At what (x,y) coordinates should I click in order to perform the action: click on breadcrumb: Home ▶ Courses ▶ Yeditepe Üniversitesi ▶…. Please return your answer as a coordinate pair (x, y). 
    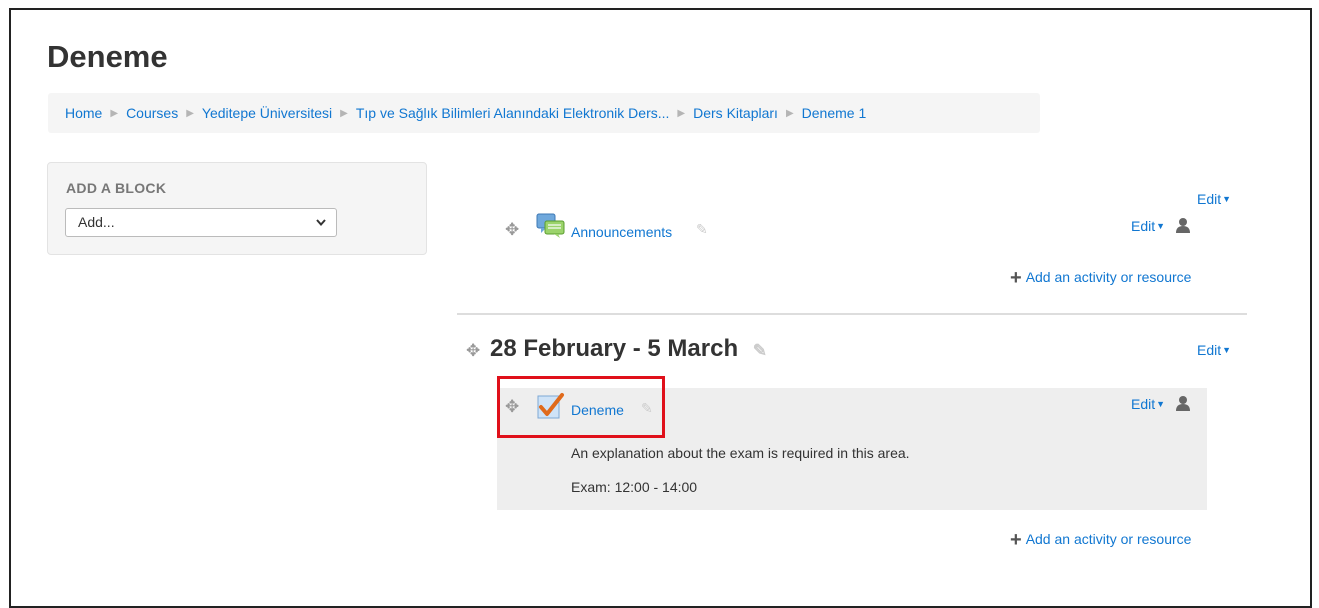
    Looking at the image, I should click on (544, 113).